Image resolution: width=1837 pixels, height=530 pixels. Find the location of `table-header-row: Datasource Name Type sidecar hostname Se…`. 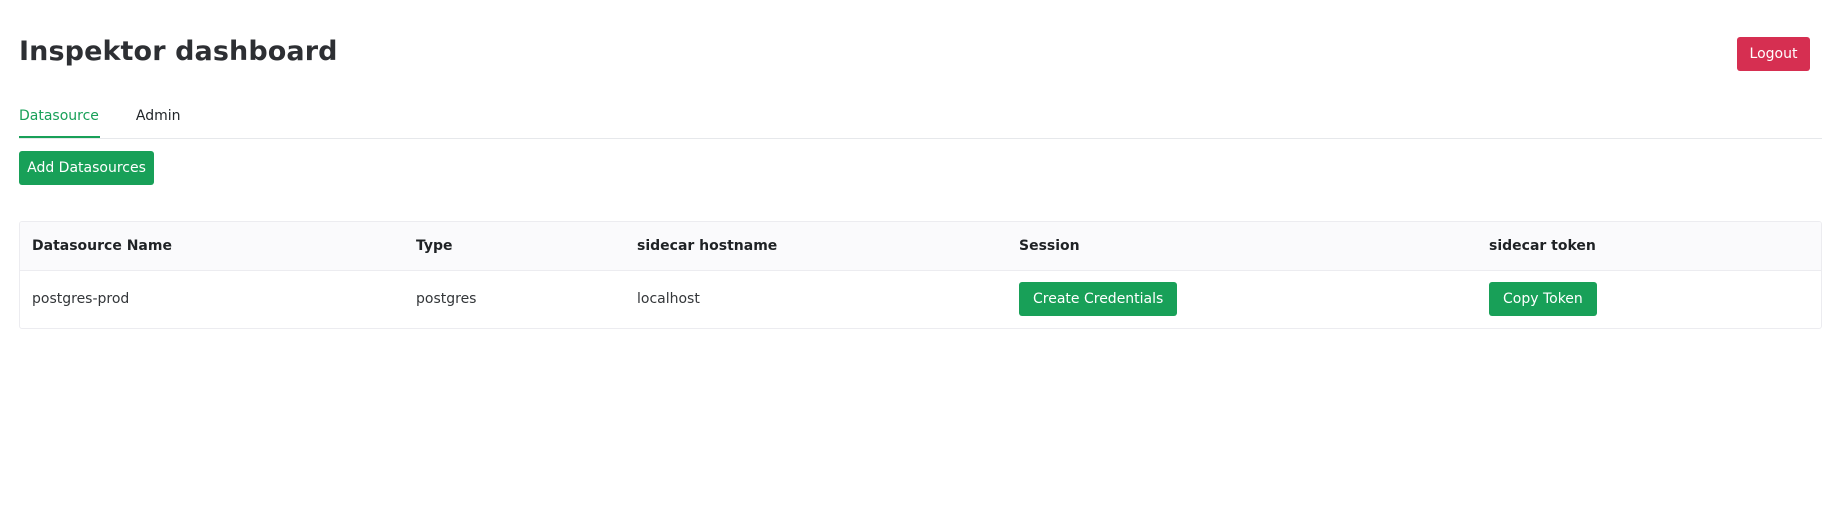

table-header-row: Datasource Name Type sidecar hostname Se… is located at coordinates (920, 246).